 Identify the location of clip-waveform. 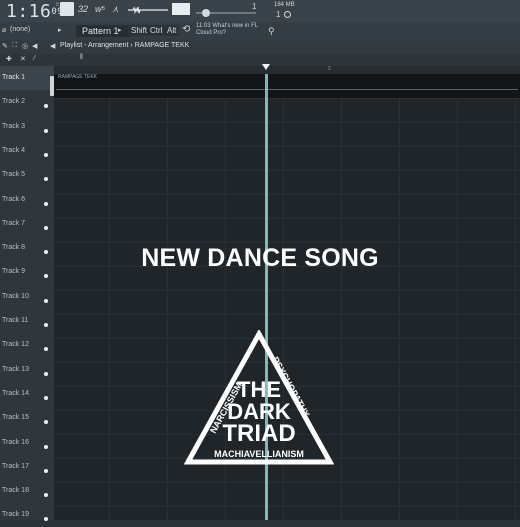
(287, 89).